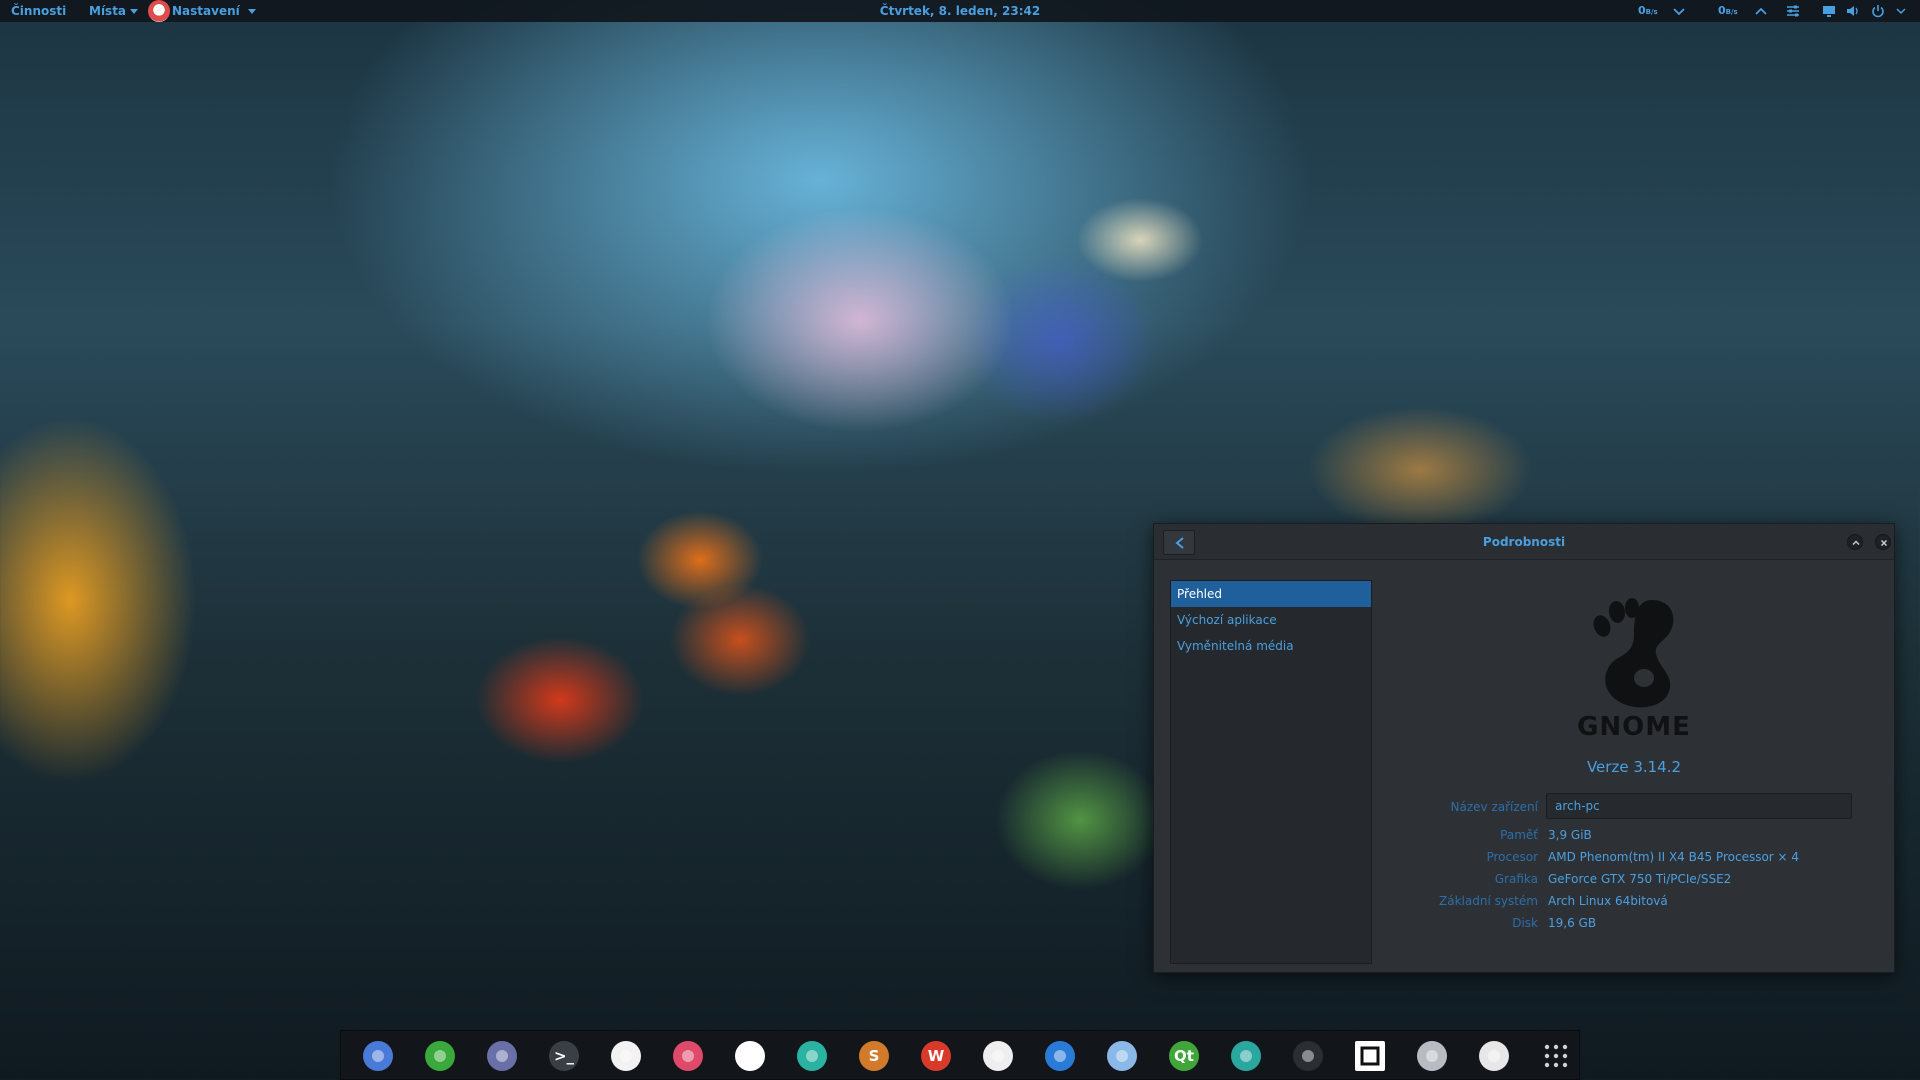  Describe the element at coordinates (1525, 923) in the screenshot. I see `disk-label: Disk` at that location.